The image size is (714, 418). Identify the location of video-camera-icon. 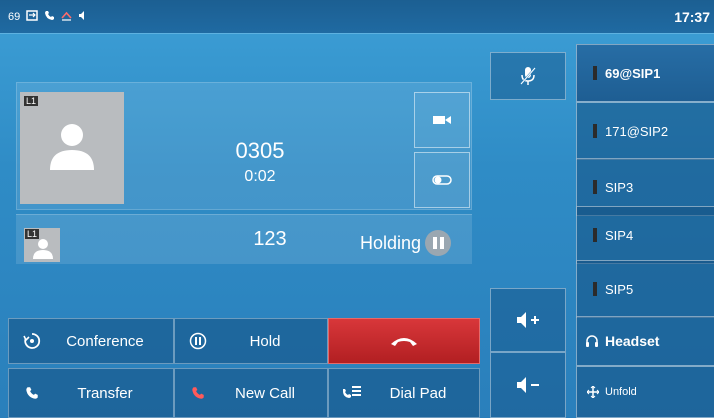
(442, 120).